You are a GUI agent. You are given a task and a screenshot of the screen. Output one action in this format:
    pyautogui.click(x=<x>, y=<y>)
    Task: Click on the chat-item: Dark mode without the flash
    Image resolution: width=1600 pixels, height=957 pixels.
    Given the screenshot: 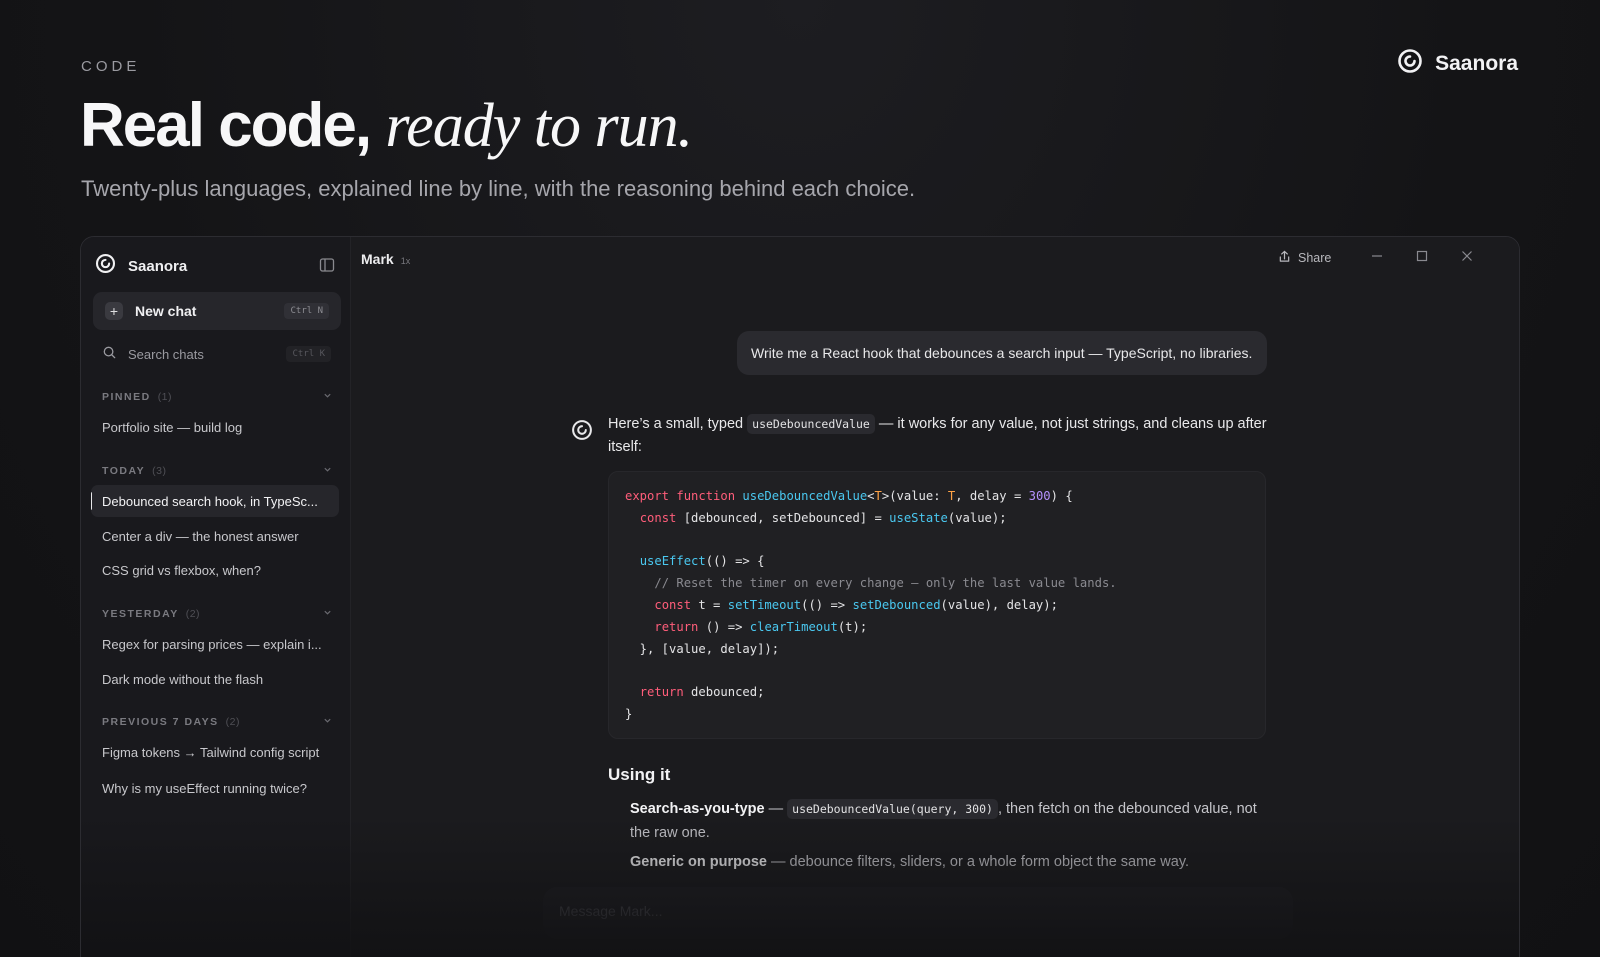 What is the action you would take?
    pyautogui.click(x=215, y=679)
    